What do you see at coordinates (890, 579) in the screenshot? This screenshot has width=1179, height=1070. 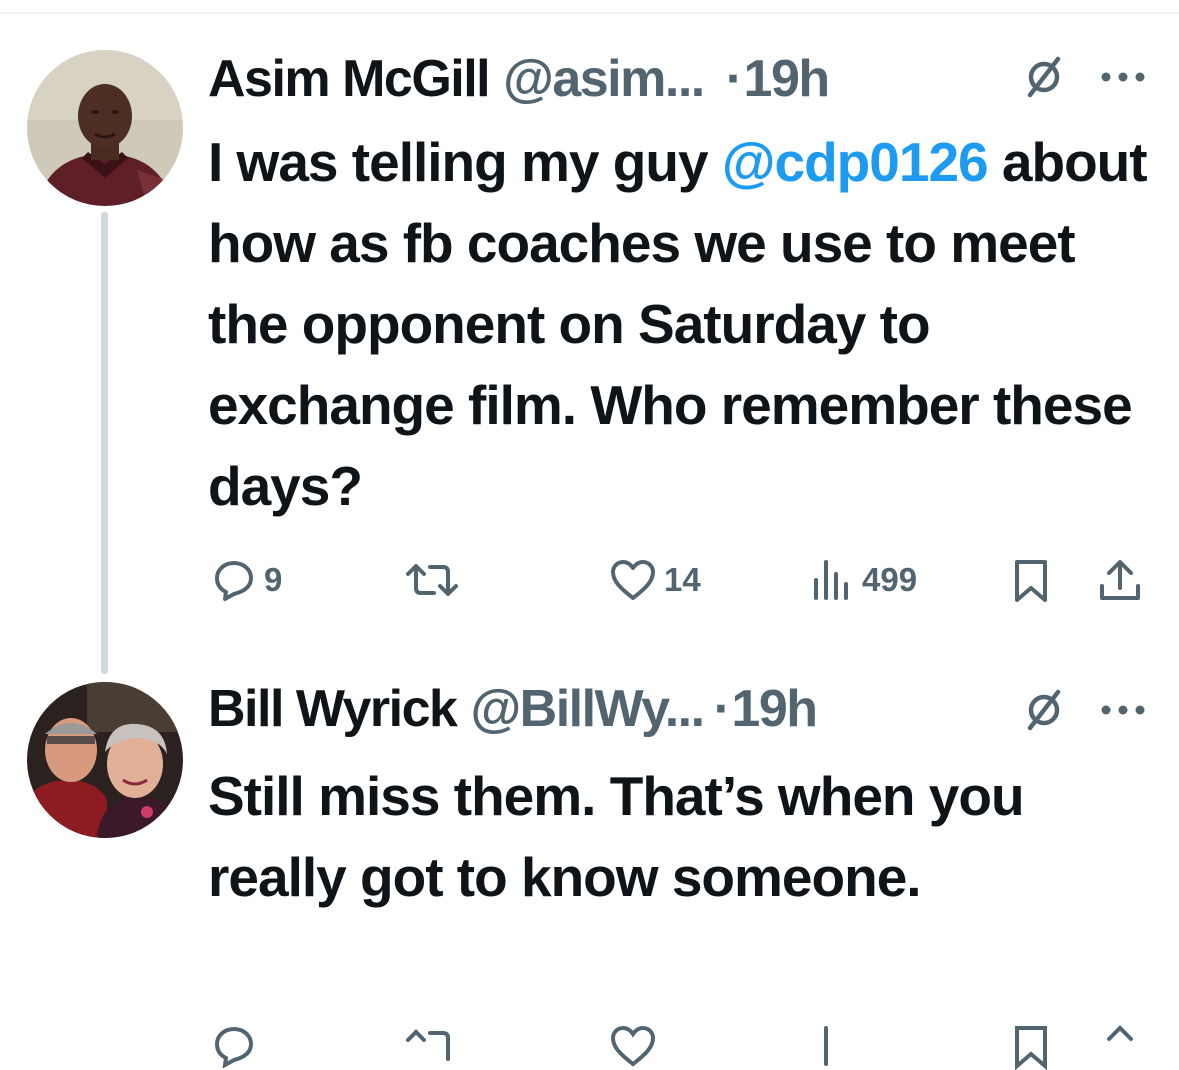 I see `views-count: 499` at bounding box center [890, 579].